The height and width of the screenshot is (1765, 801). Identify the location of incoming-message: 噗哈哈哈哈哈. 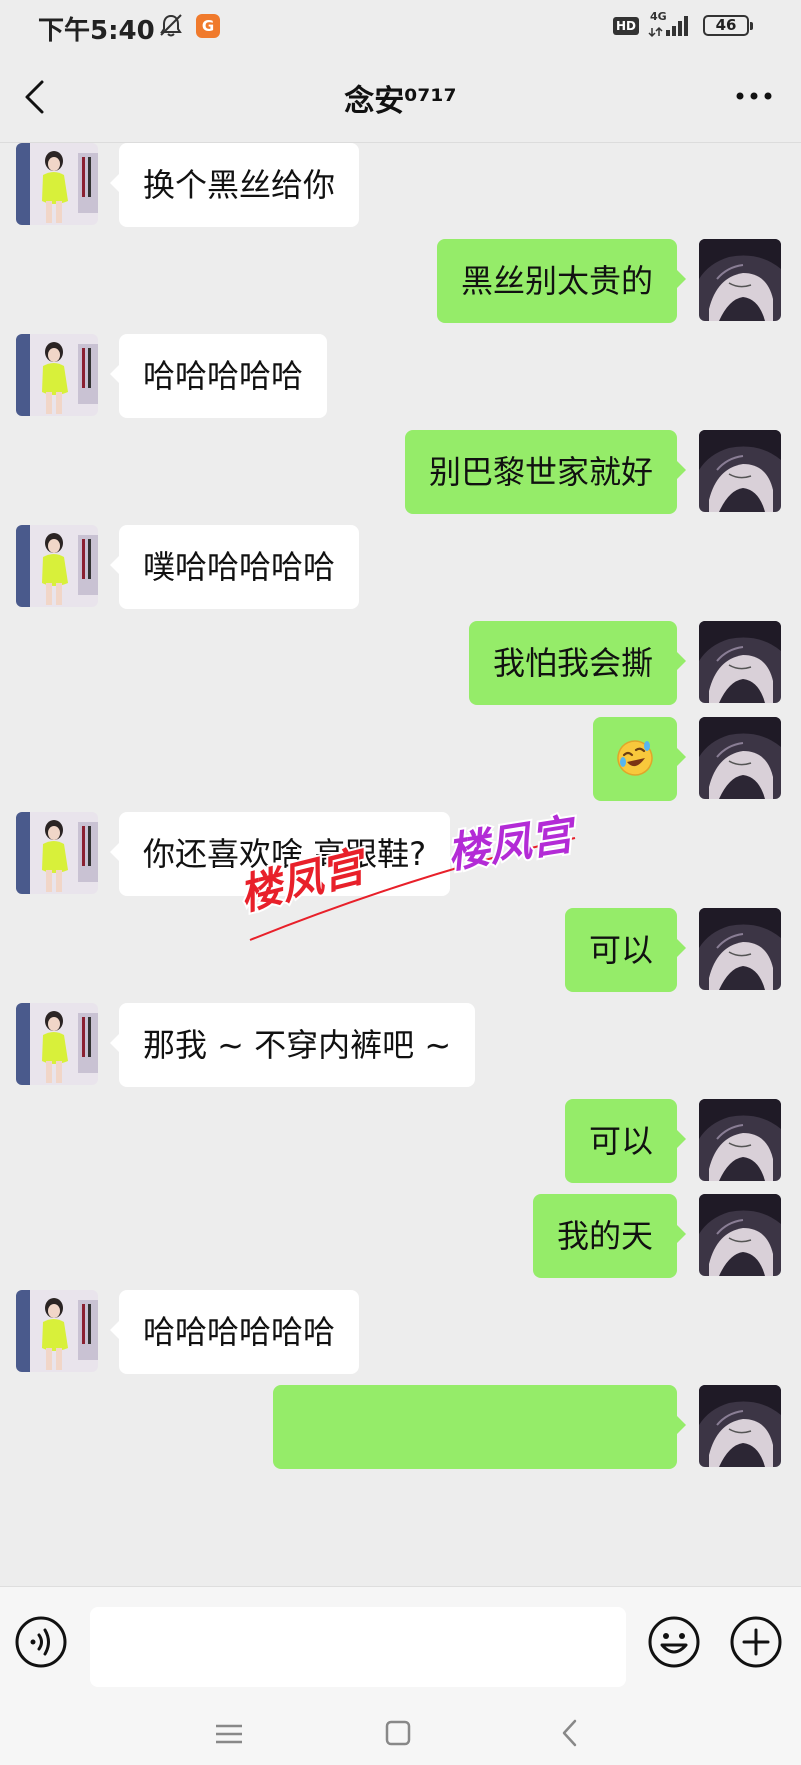
(400, 567).